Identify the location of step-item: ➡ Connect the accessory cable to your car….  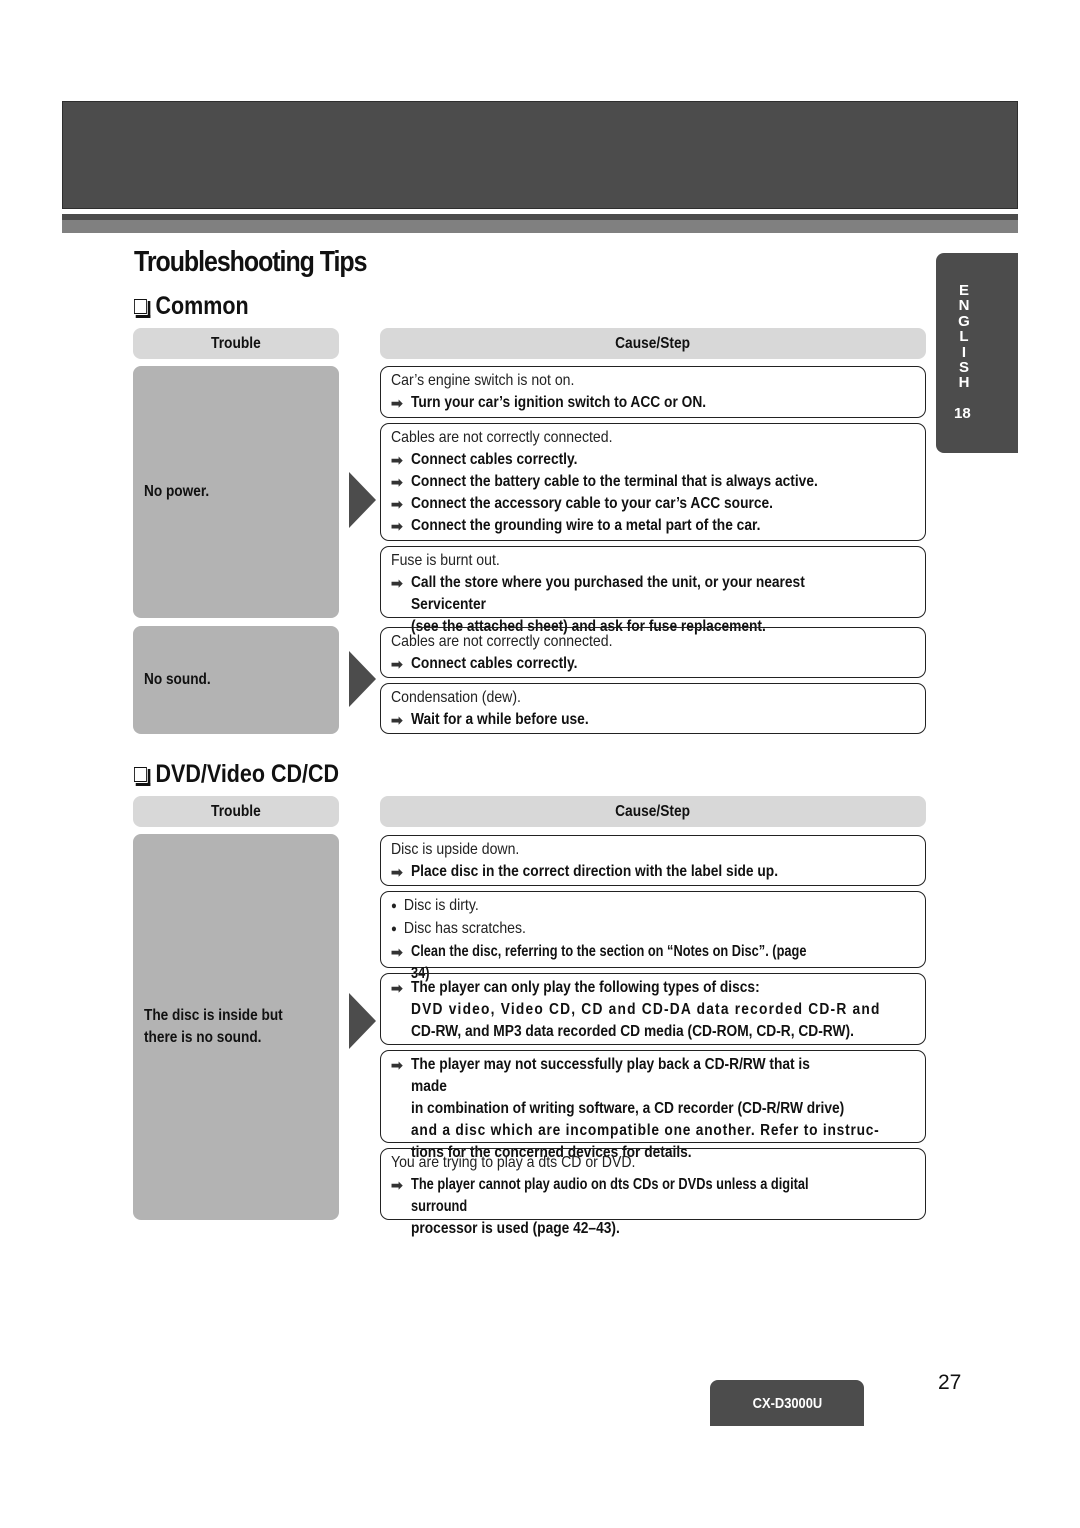
(653, 504).